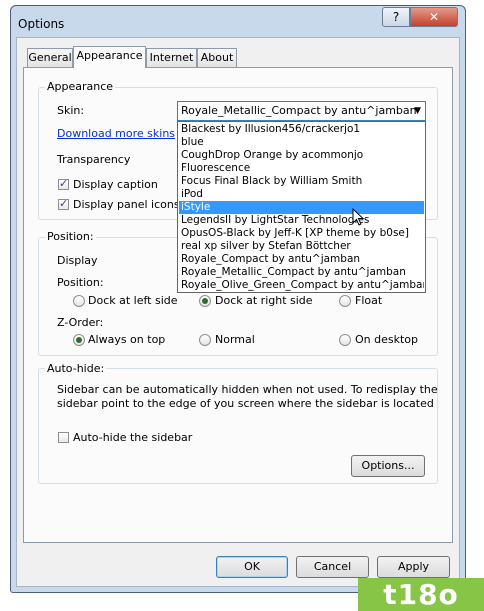 Image resolution: width=484 pixels, height=611 pixels. What do you see at coordinates (301, 181) in the screenshot?
I see `list-item: Focus Final Black by William Smith` at bounding box center [301, 181].